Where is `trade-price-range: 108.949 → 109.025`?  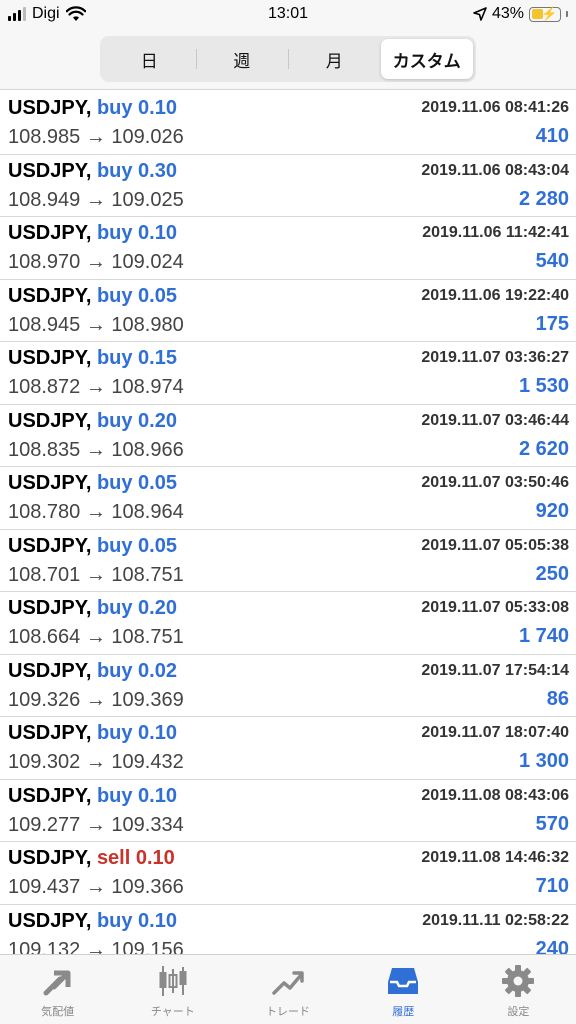
trade-price-range: 108.949 → 109.025 is located at coordinates (96, 199).